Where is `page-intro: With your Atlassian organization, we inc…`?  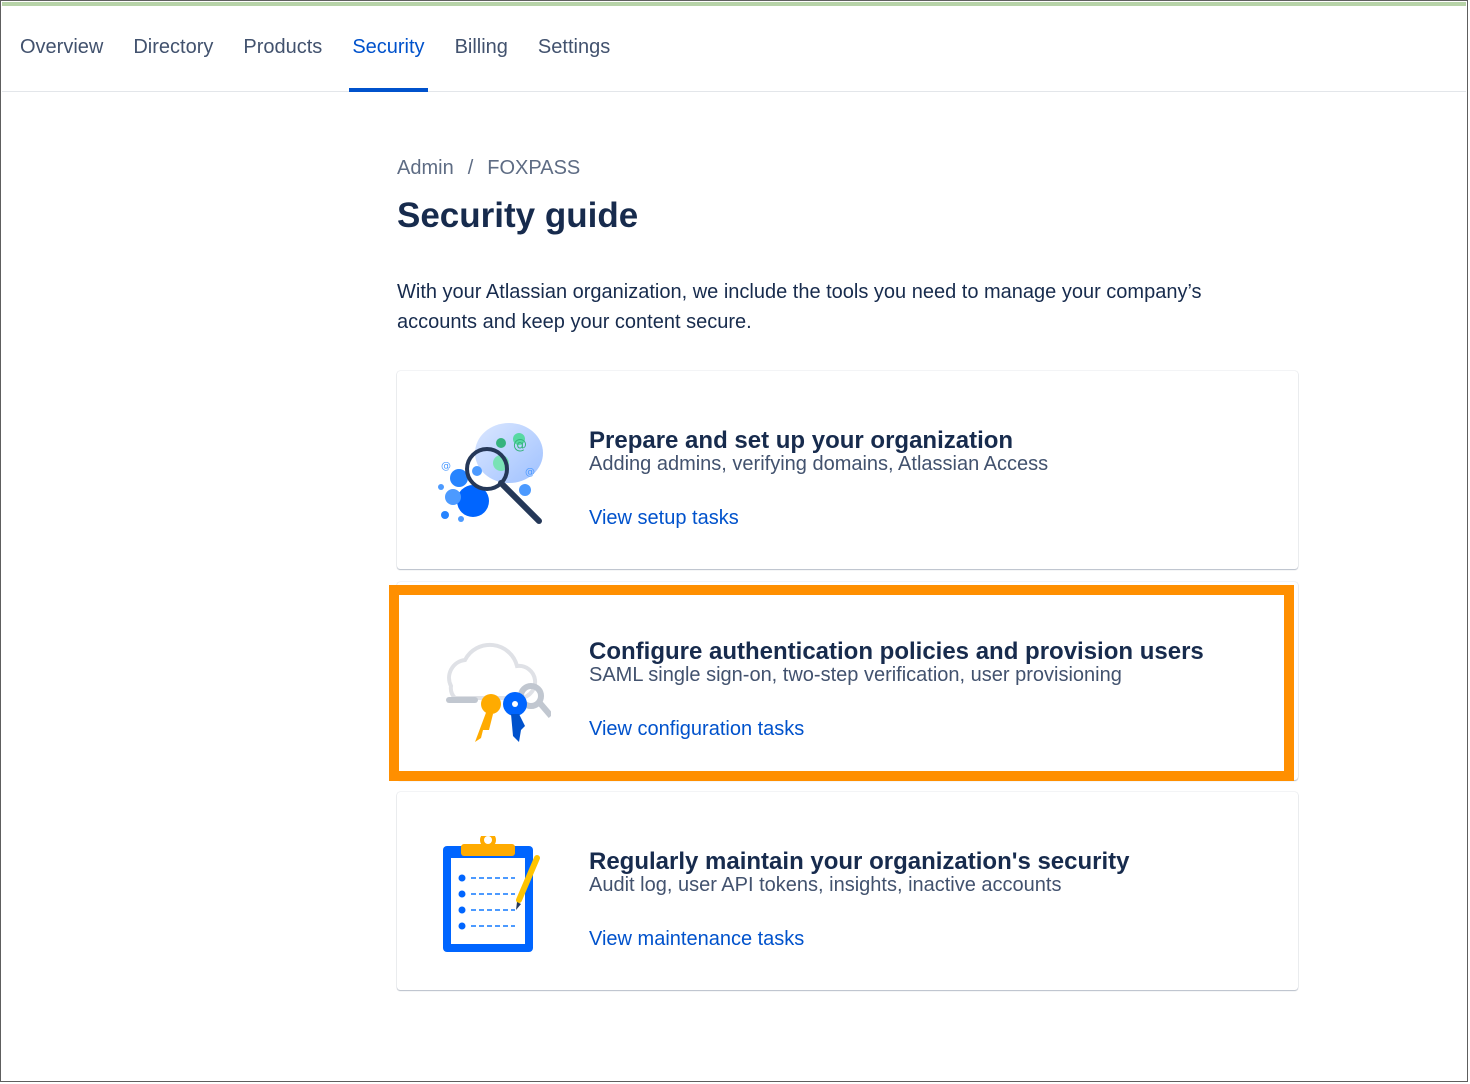 page-intro: With your Atlassian organization, we inc… is located at coordinates (799, 307).